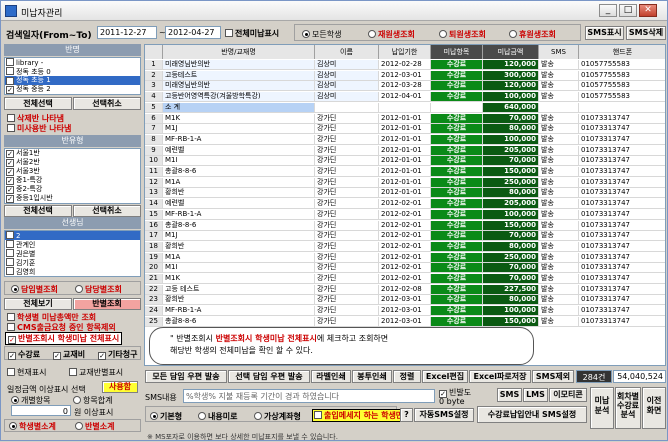 This screenshot has height=442, width=668. Describe the element at coordinates (553, 376) in the screenshot. I see `sms-exclude-button: SMS제외` at that location.